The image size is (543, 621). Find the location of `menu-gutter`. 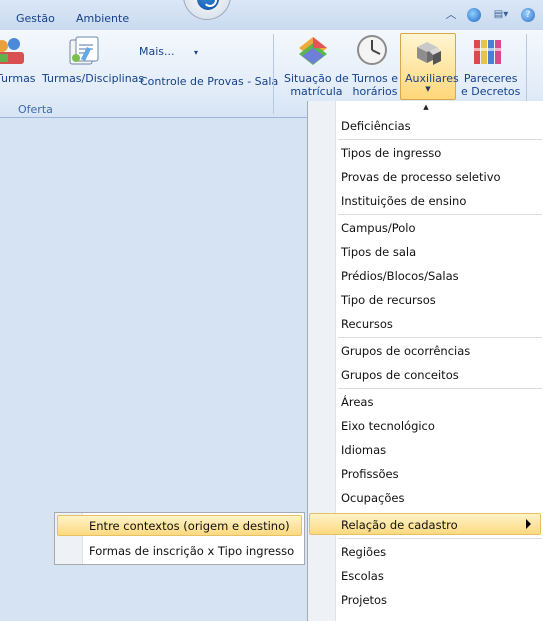

menu-gutter is located at coordinates (322, 361).